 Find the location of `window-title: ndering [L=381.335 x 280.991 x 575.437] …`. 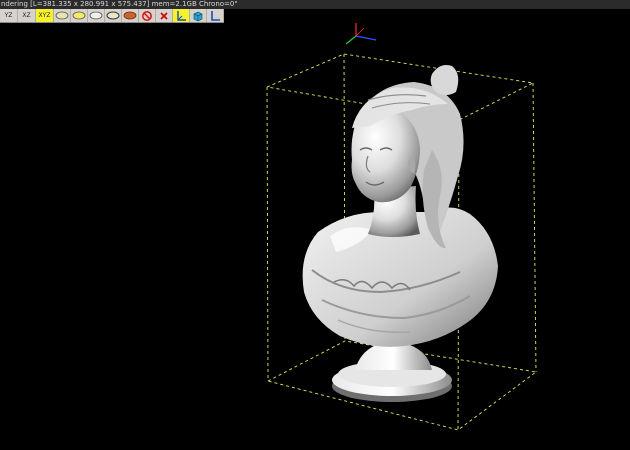

window-title: ndering [L=381.335 x 280.991 x 575.437] … is located at coordinates (315, 4).